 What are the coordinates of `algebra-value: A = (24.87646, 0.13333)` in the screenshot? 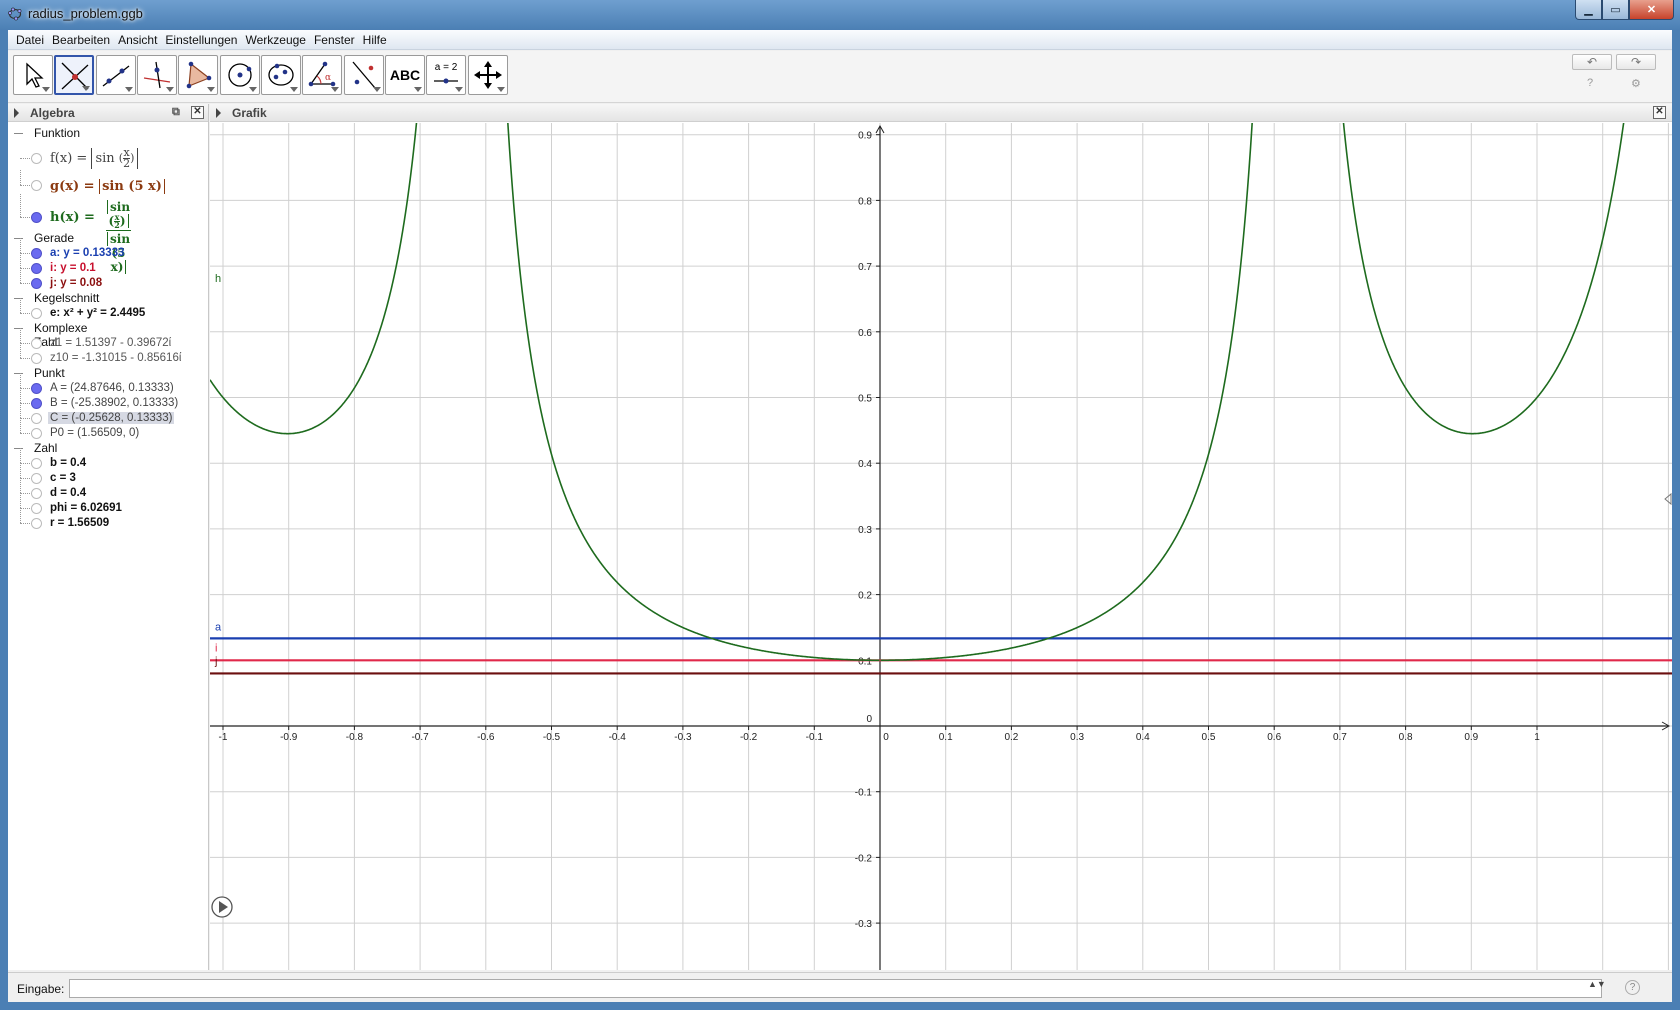 It's located at (112, 388).